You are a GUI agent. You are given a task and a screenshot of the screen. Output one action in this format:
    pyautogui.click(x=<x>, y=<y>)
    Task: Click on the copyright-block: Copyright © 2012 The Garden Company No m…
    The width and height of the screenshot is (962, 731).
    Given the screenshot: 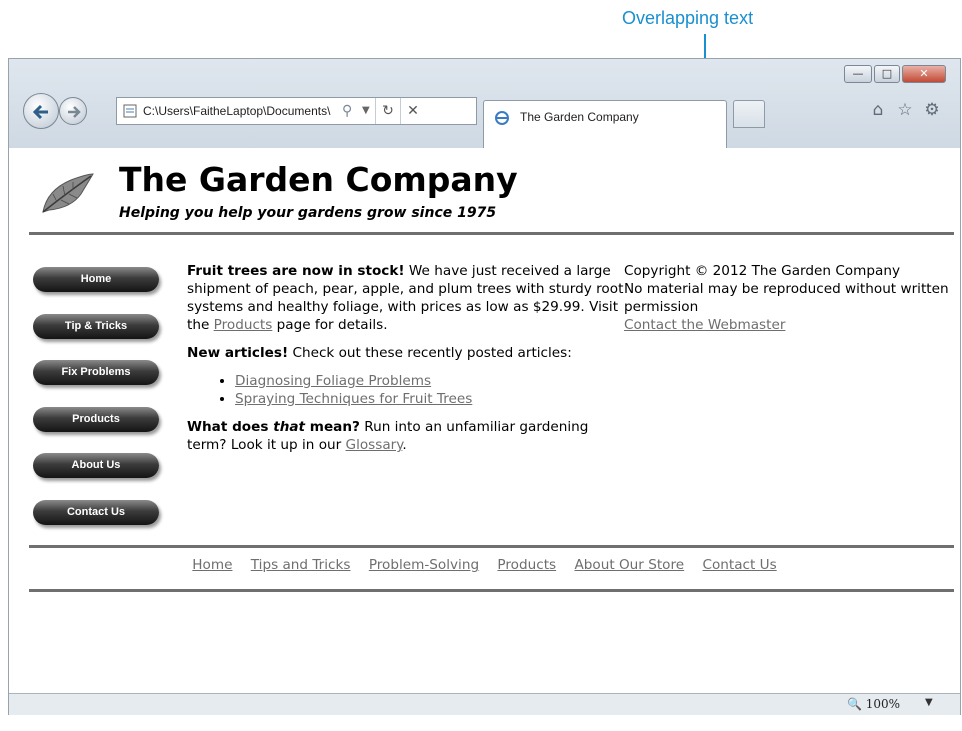 What is the action you would take?
    pyautogui.click(x=789, y=298)
    